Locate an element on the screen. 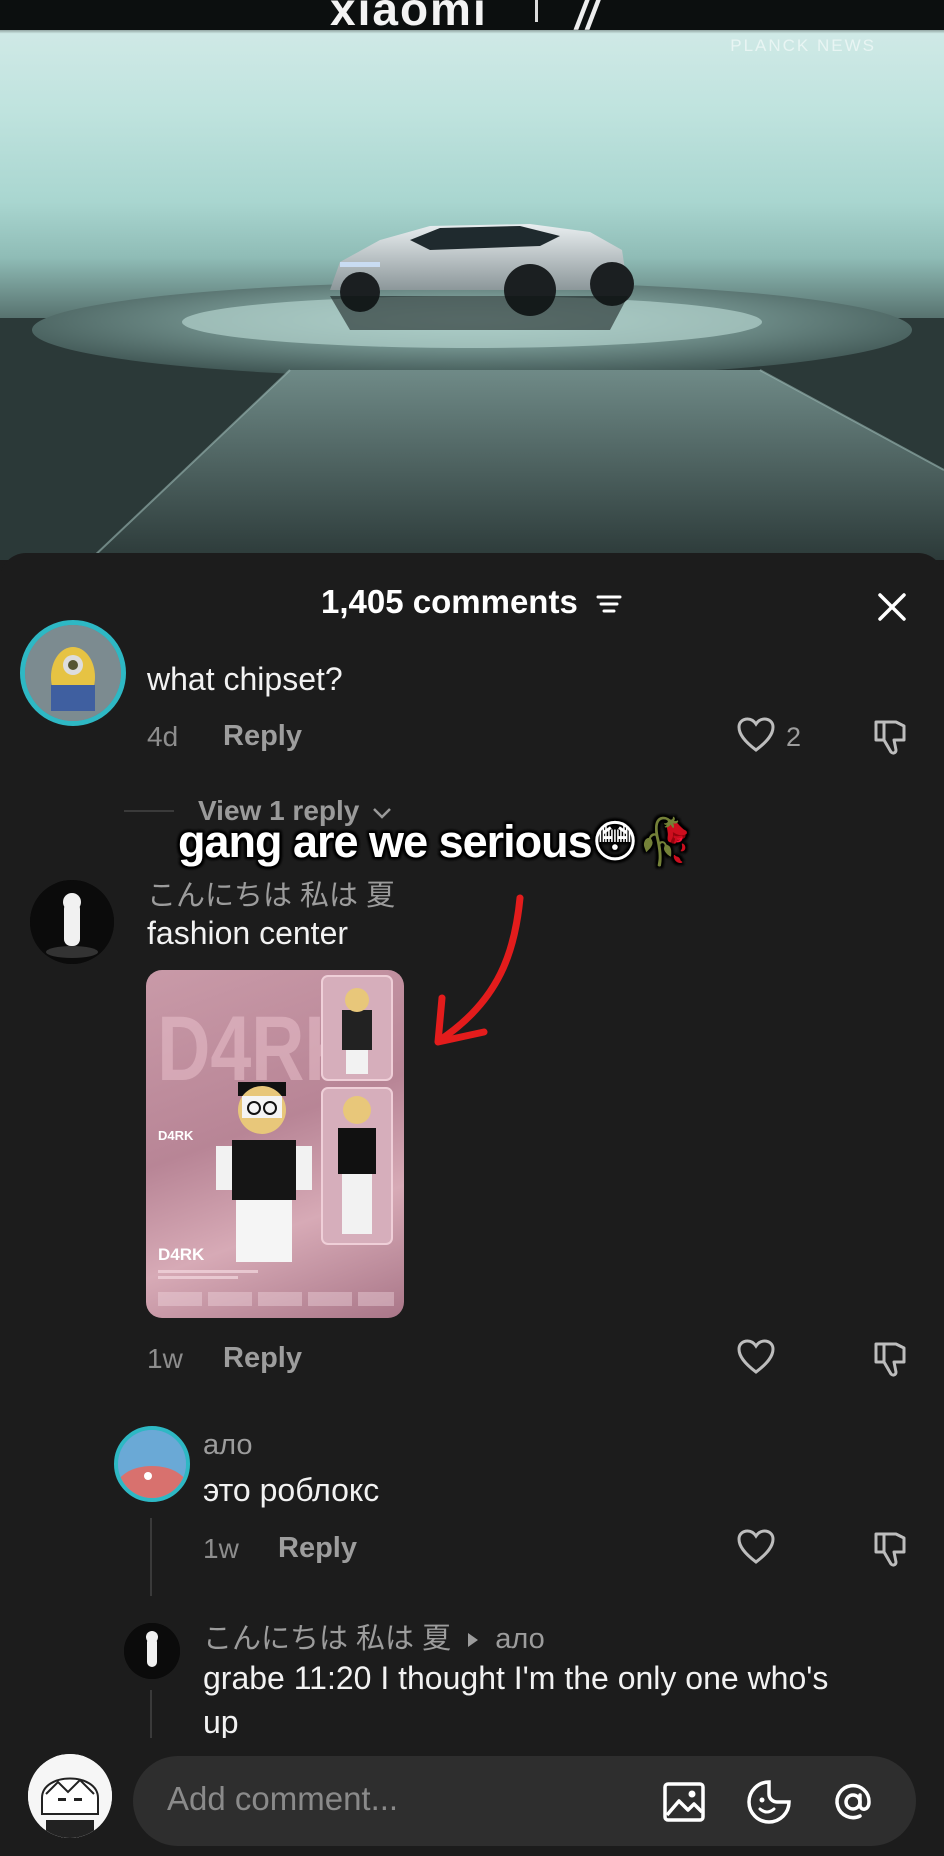  reply-avatar-image is located at coordinates (152, 1464).